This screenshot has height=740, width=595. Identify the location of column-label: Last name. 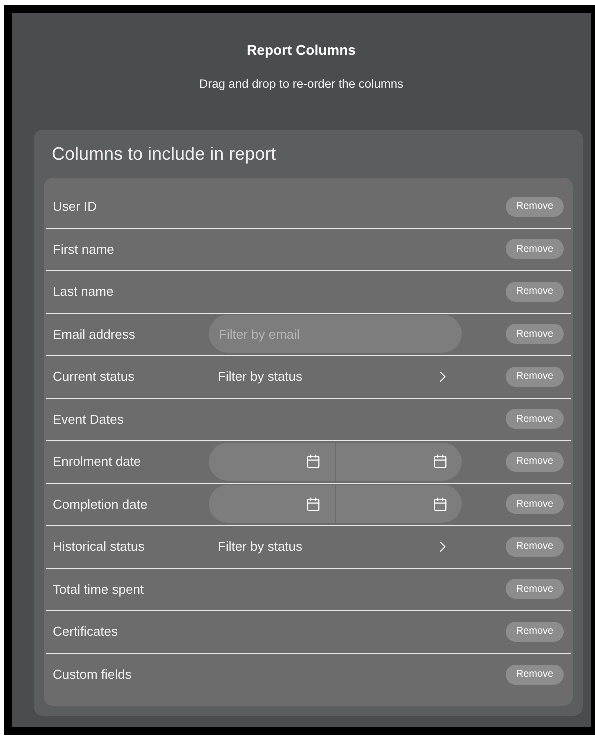
(84, 292).